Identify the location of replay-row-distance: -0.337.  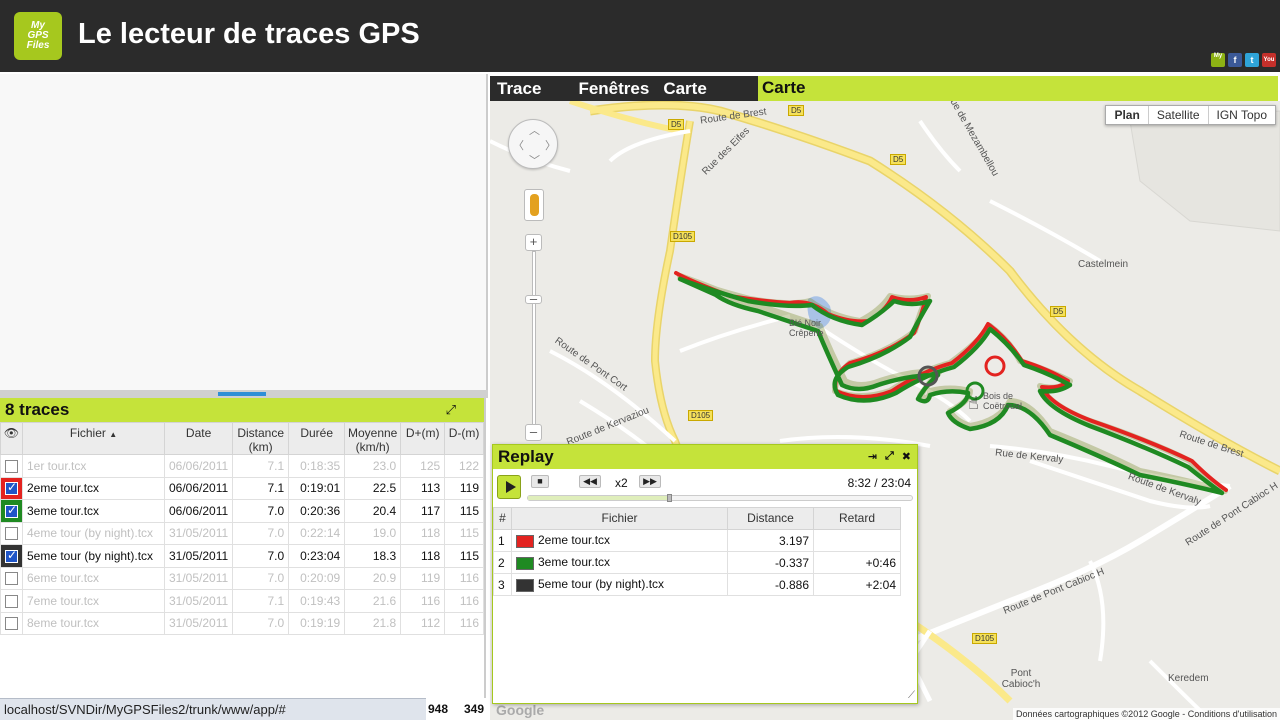
(770, 562).